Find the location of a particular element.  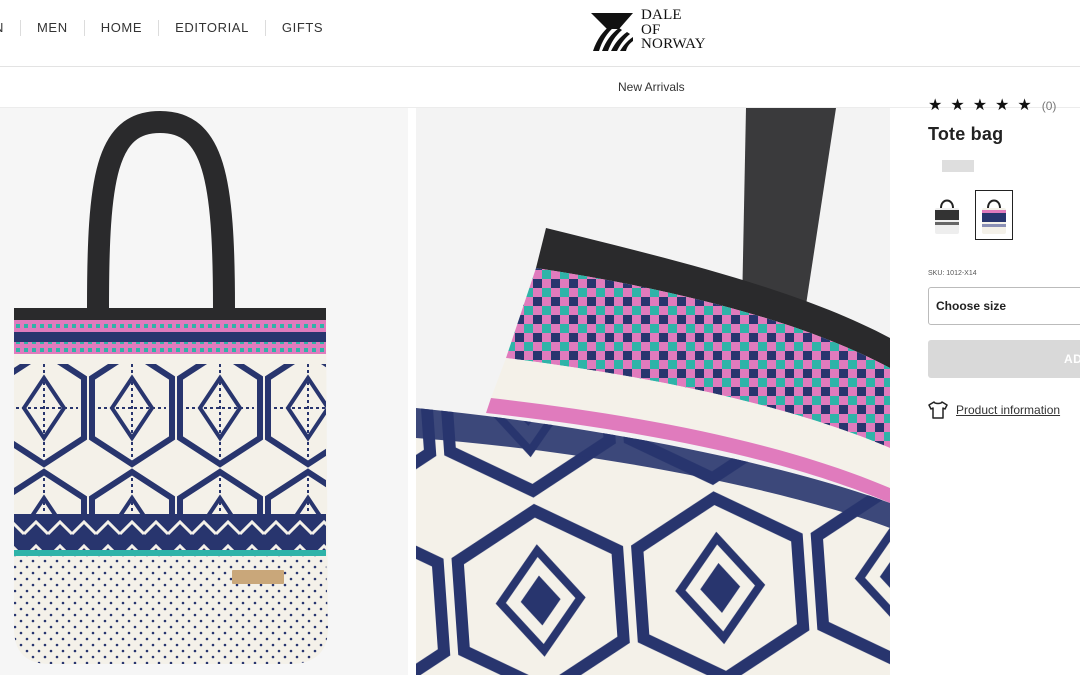

image-gap is located at coordinates (412, 391).